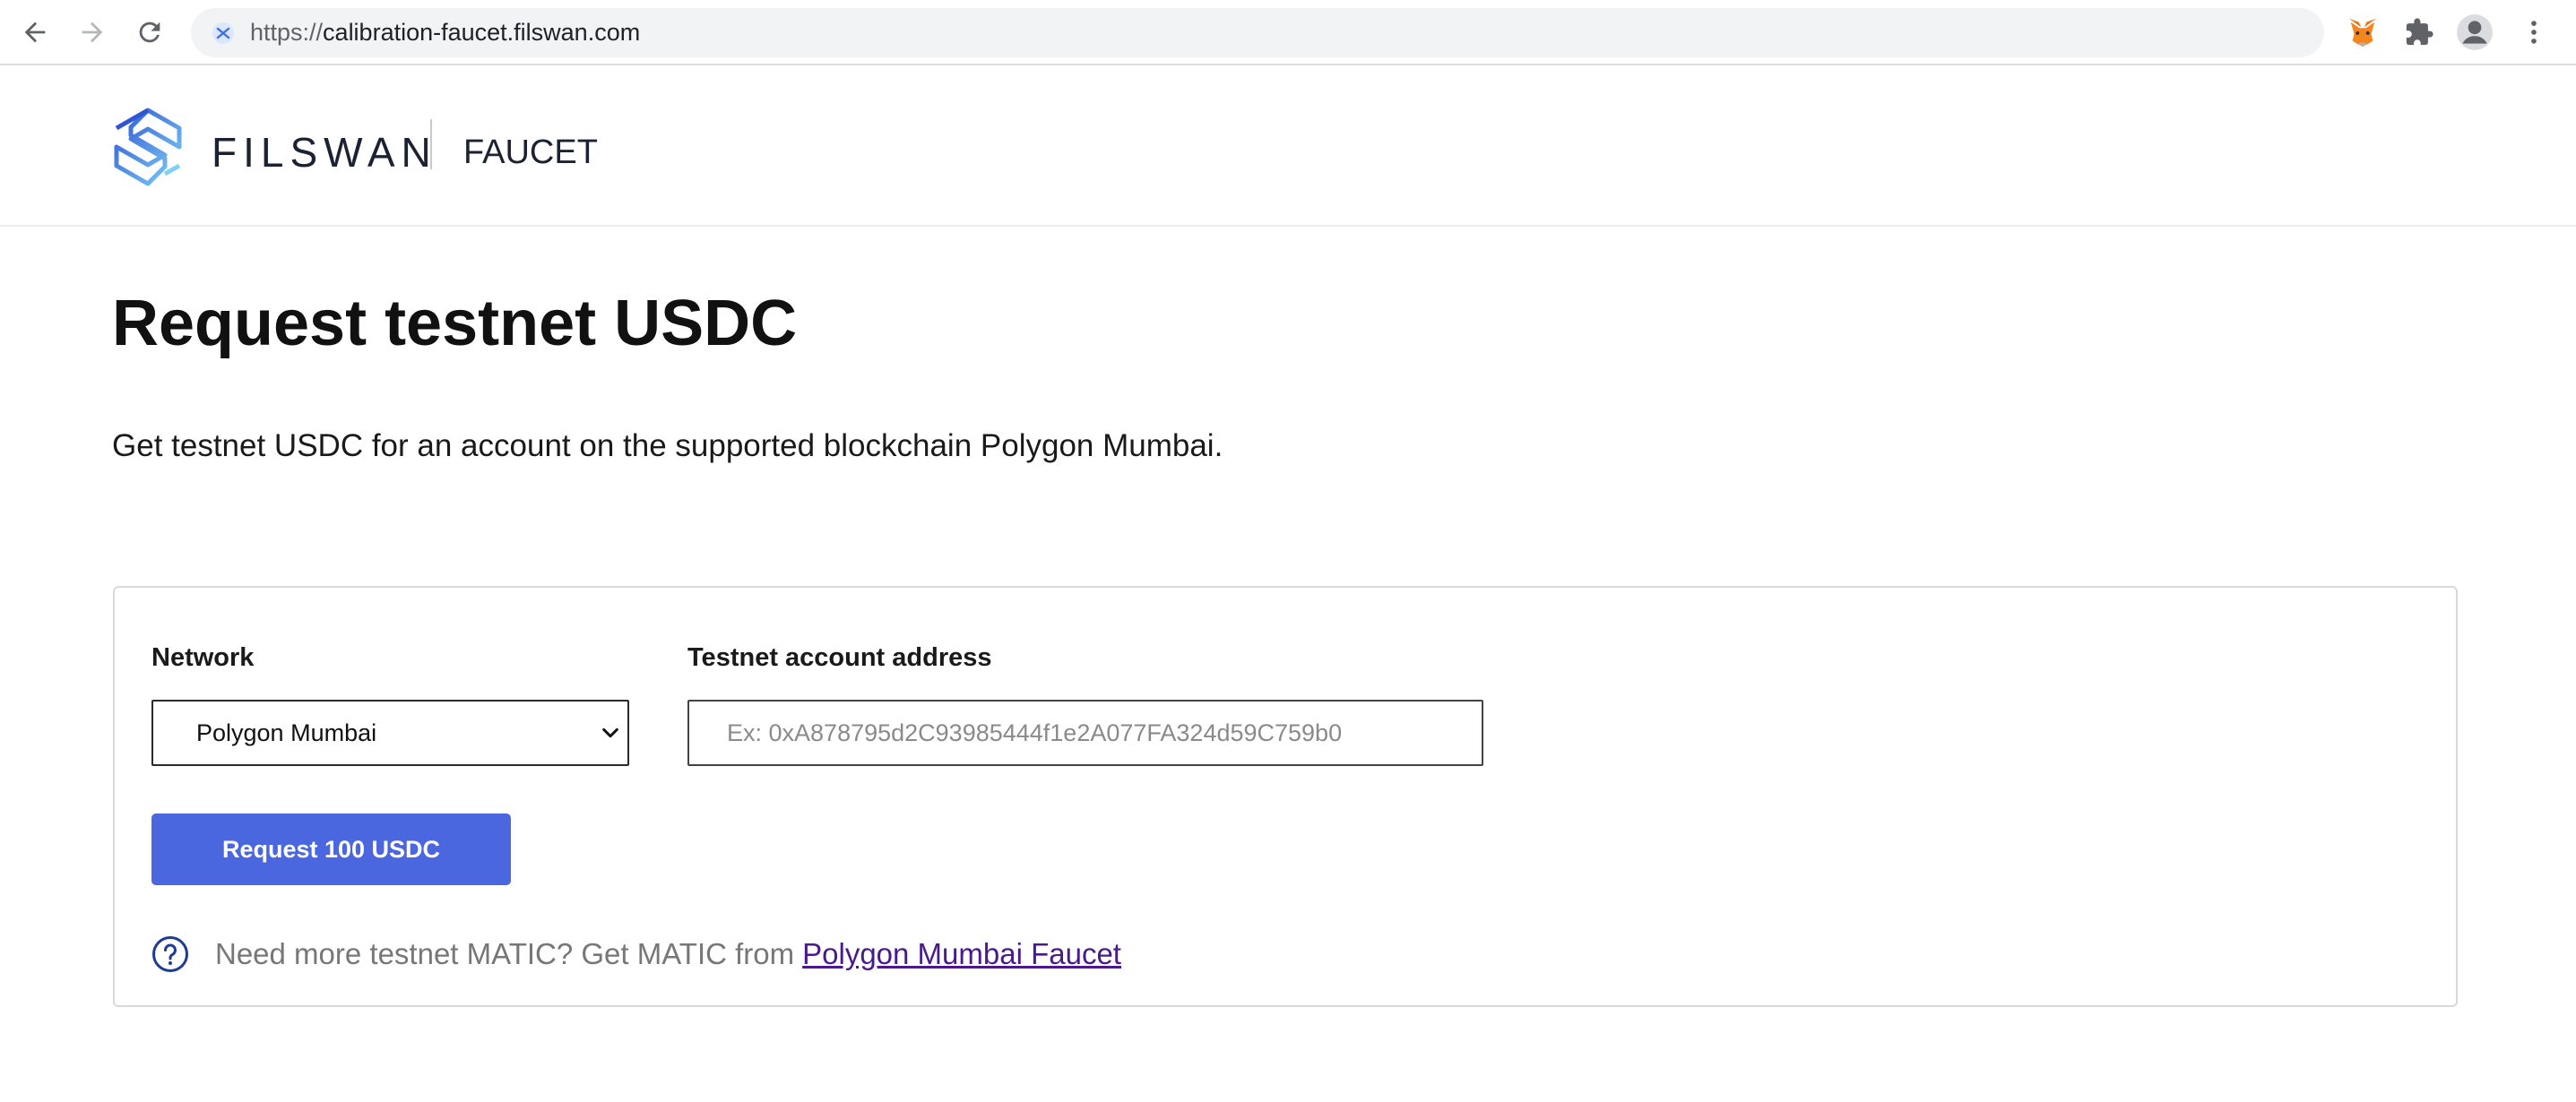 The height and width of the screenshot is (1102, 2576). Describe the element at coordinates (1288, 147) in the screenshot. I see `site-header: FILSWAN FAUCET` at that location.